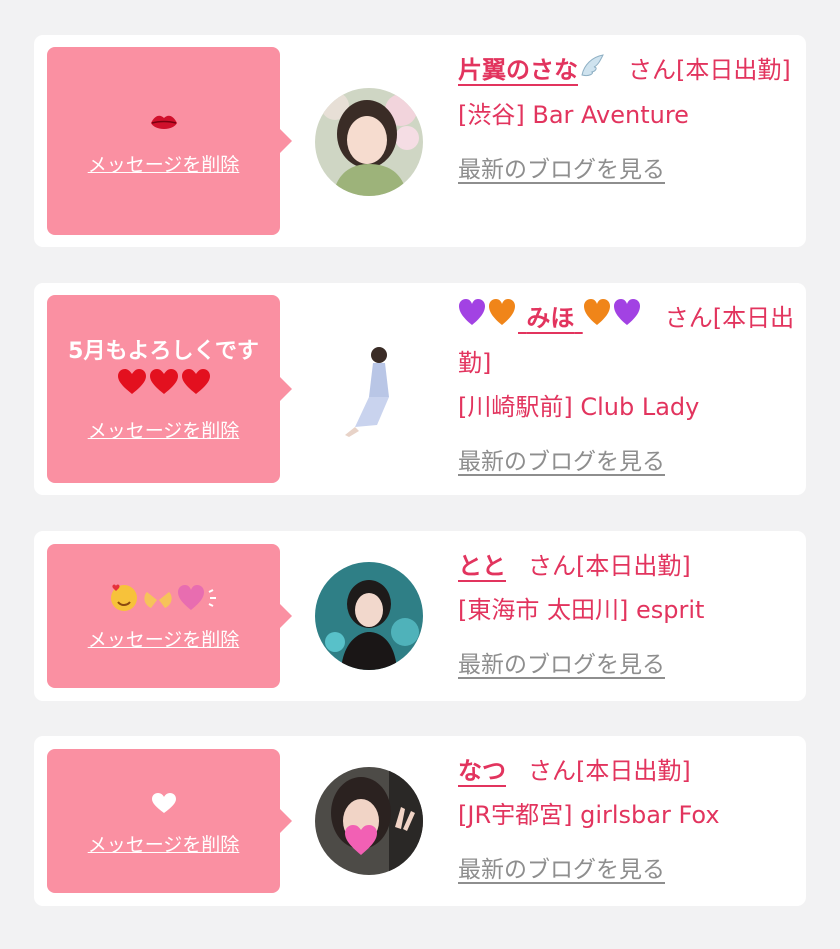  Describe the element at coordinates (488, 319) in the screenshot. I see `purple-orange-hearts-icon` at that location.